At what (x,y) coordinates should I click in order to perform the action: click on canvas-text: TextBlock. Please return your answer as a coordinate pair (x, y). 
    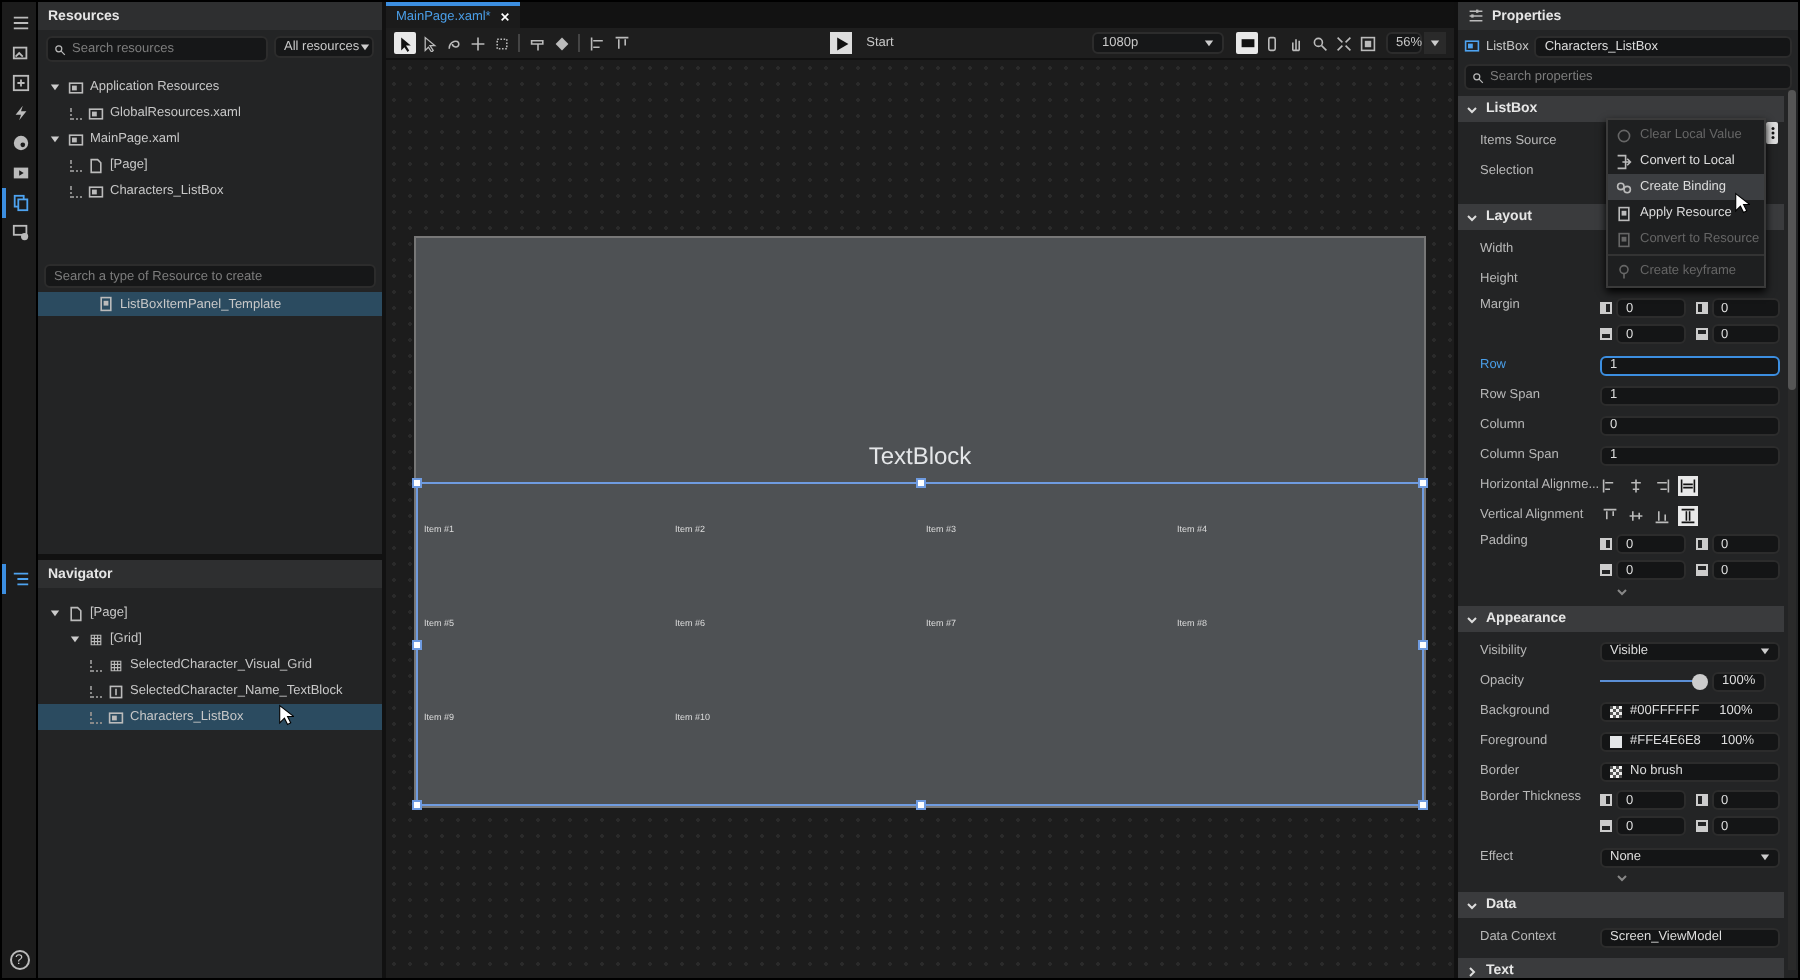
    Looking at the image, I should click on (920, 455).